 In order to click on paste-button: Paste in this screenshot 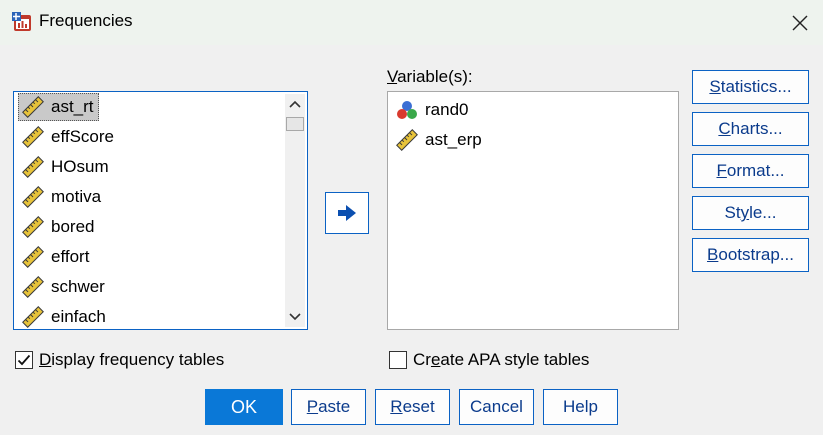, I will do `click(328, 407)`.